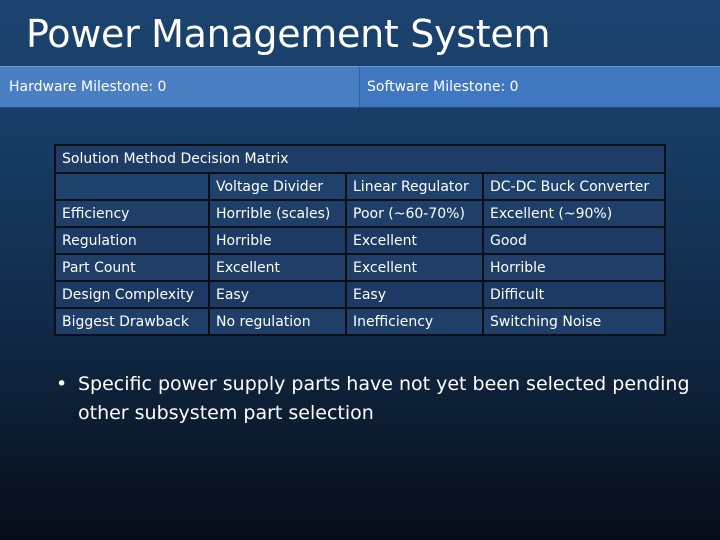 This screenshot has width=720, height=540. I want to click on row-label: Design Complexity, so click(132, 294).